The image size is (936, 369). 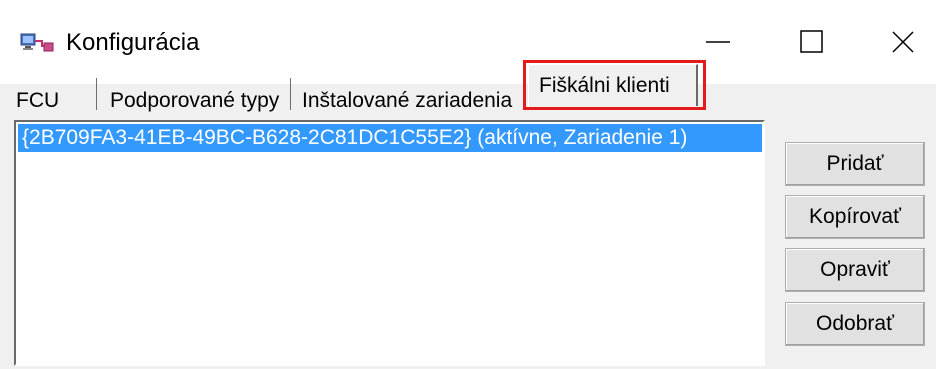 I want to click on close-icon, so click(x=902, y=42).